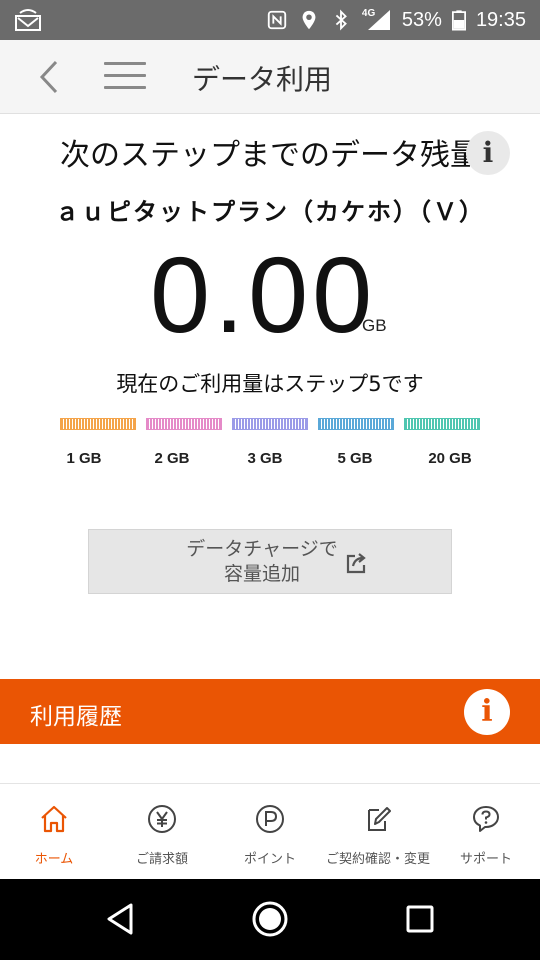  Describe the element at coordinates (309, 20) in the screenshot. I see `location-icon` at that location.